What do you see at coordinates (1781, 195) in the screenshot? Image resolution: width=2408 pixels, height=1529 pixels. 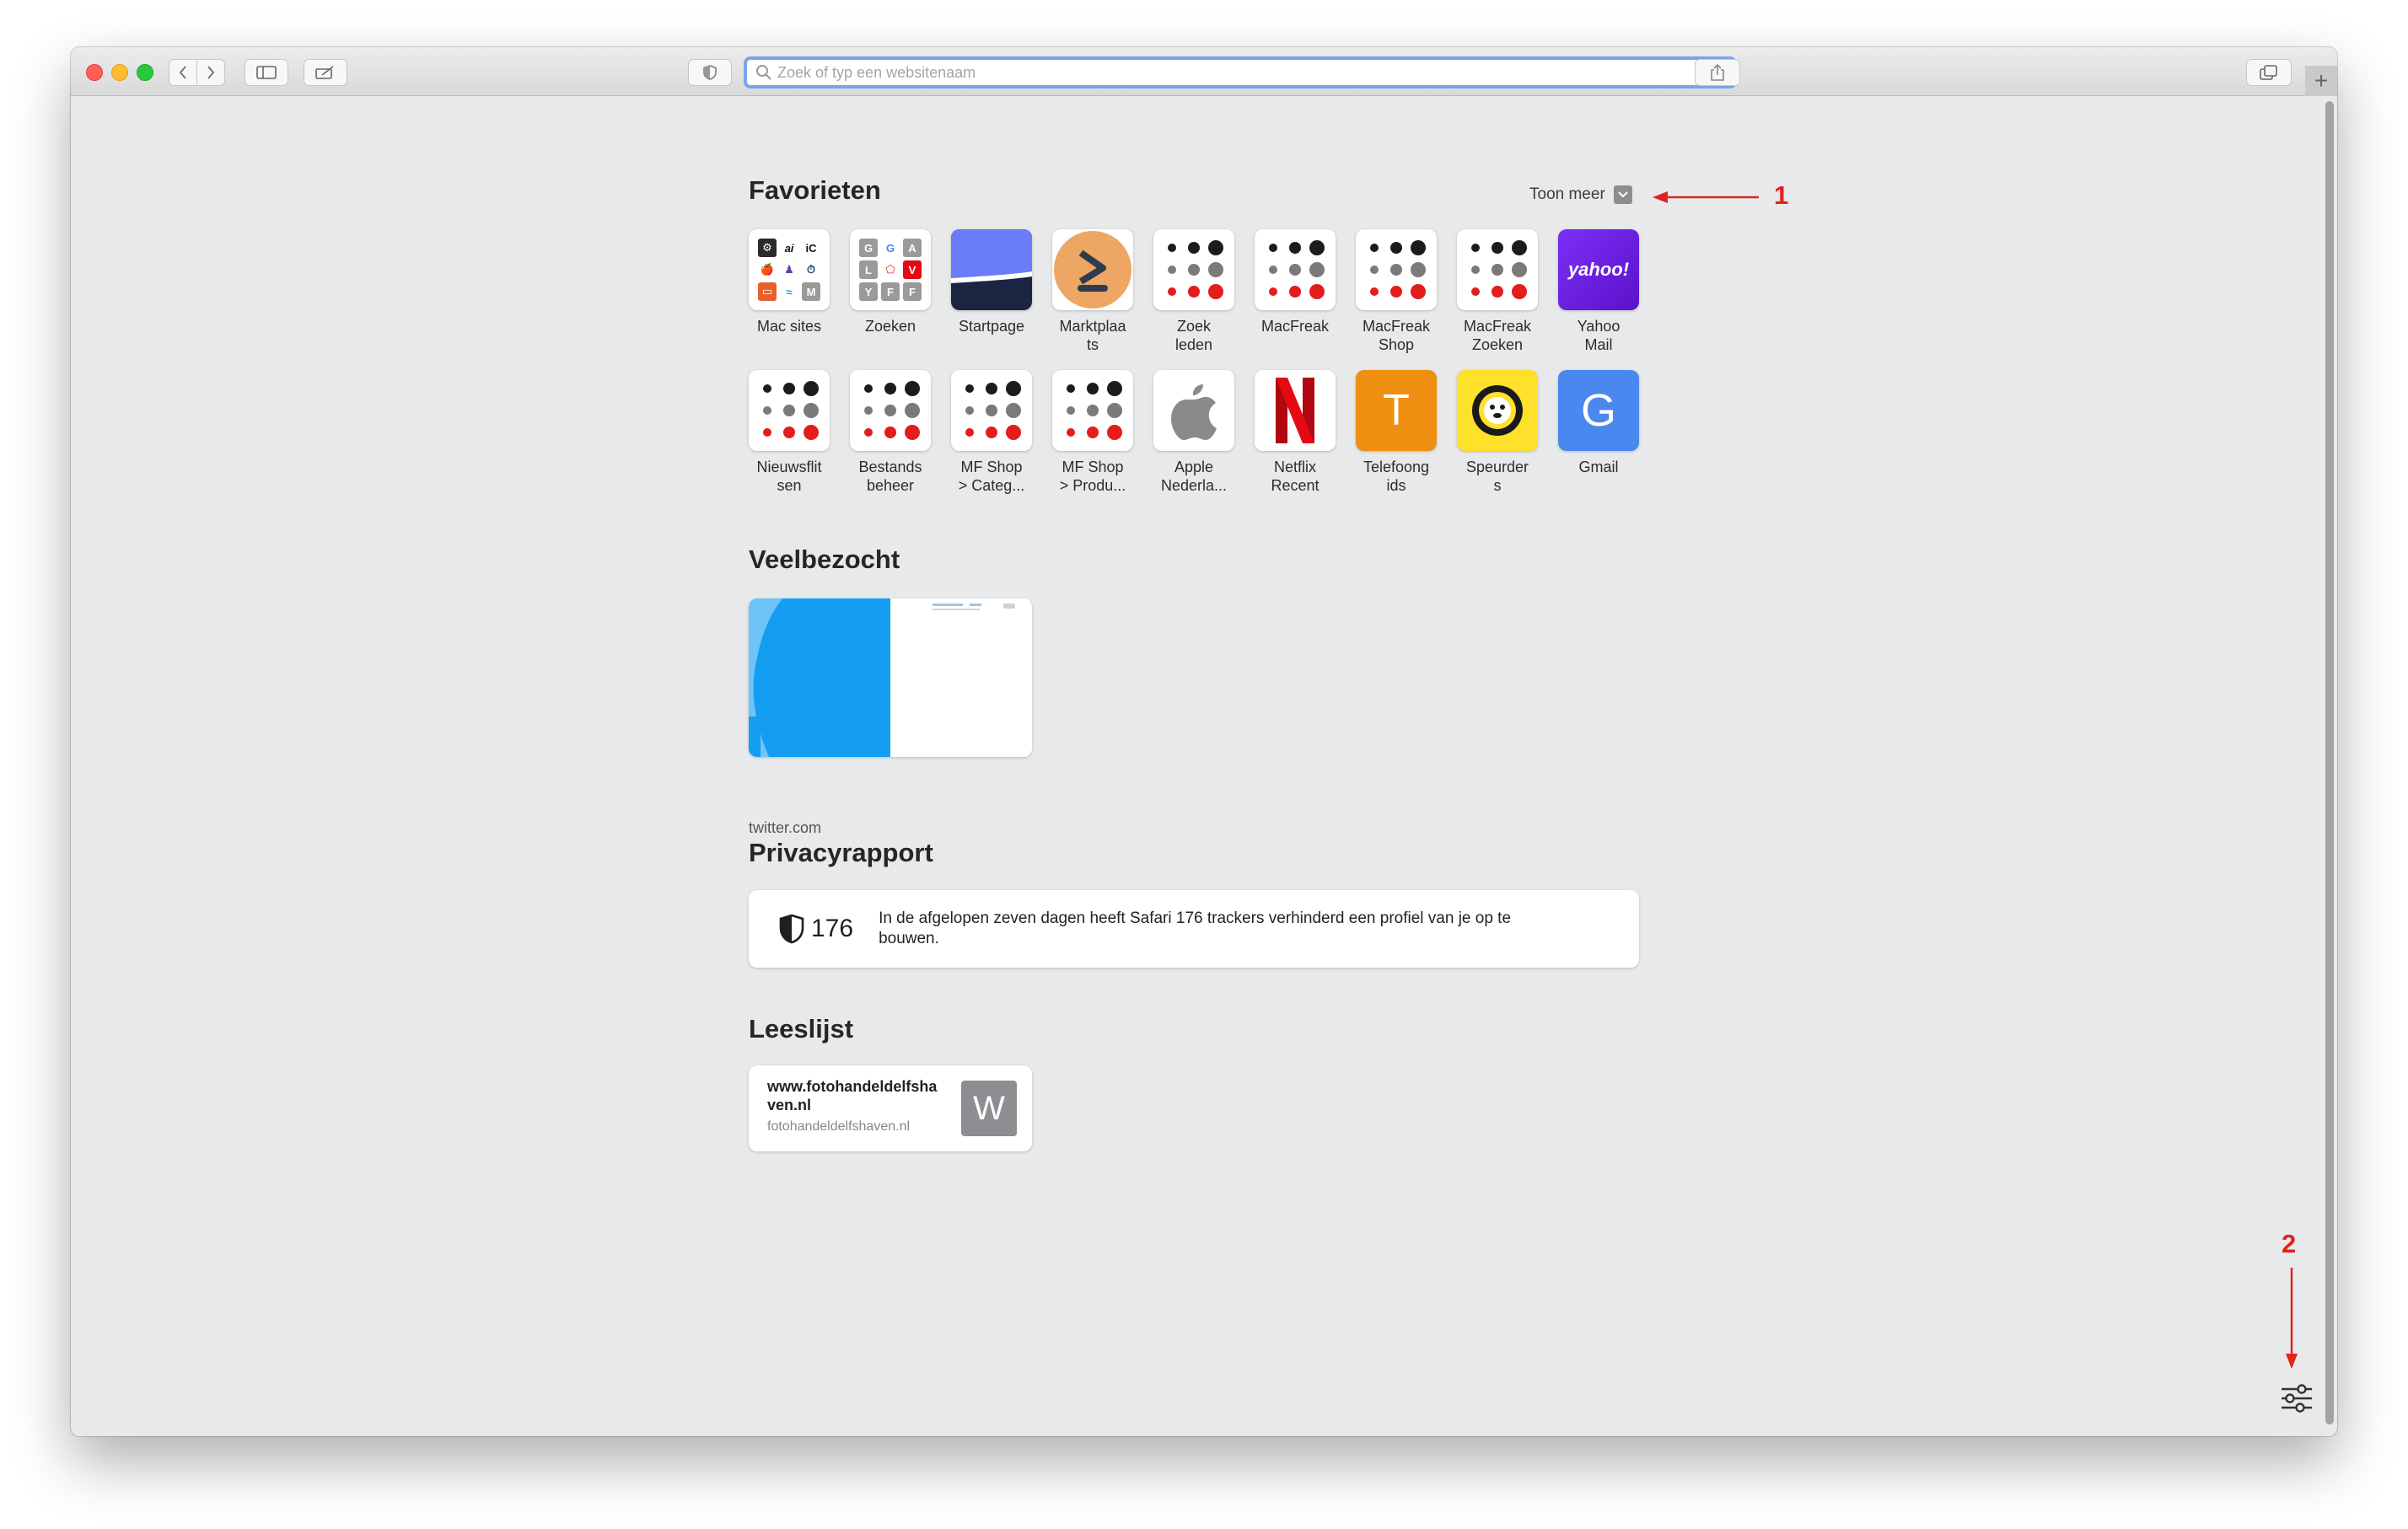 I see `annotation-label-1: 1` at bounding box center [1781, 195].